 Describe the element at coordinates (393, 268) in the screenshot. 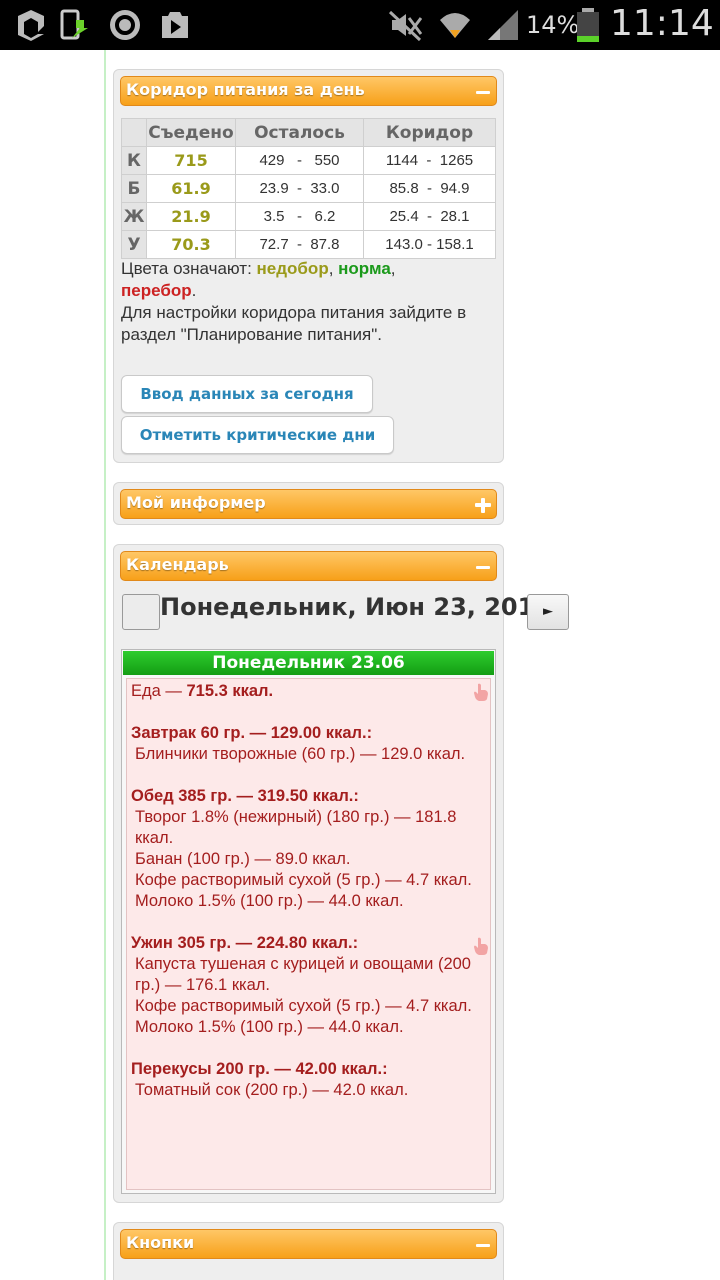

I see `legend-comma: ,` at that location.